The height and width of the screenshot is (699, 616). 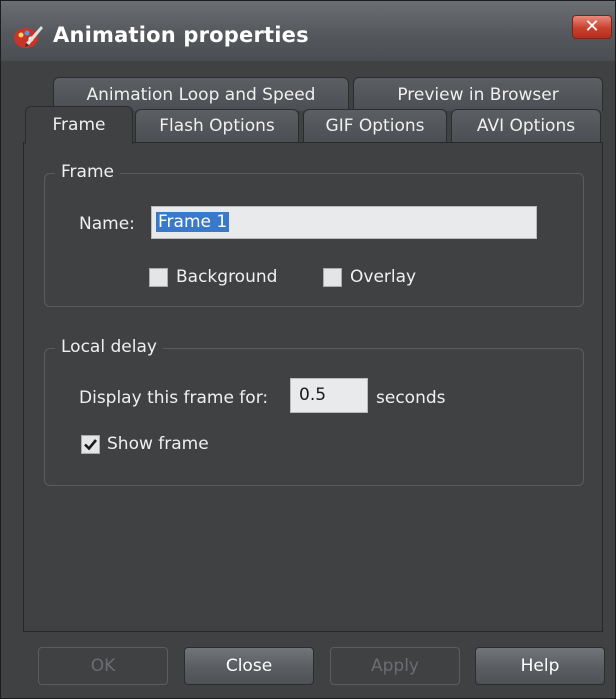 I want to click on name-input: Frame 1, so click(x=344, y=222).